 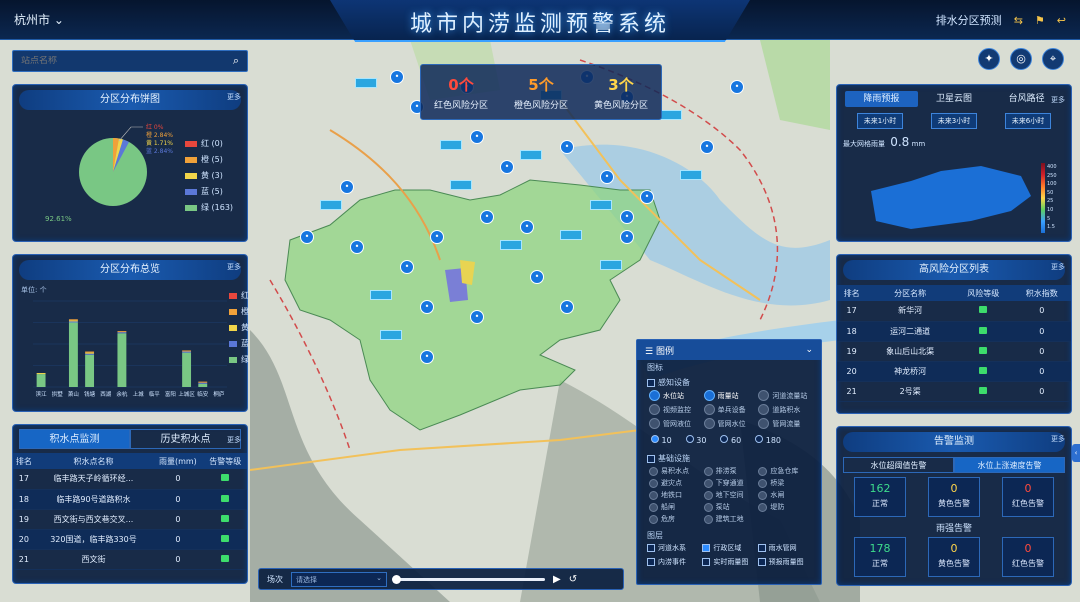 What do you see at coordinates (1028, 497) in the screenshot?
I see `water-red-stat: 0 红色告警` at bounding box center [1028, 497].